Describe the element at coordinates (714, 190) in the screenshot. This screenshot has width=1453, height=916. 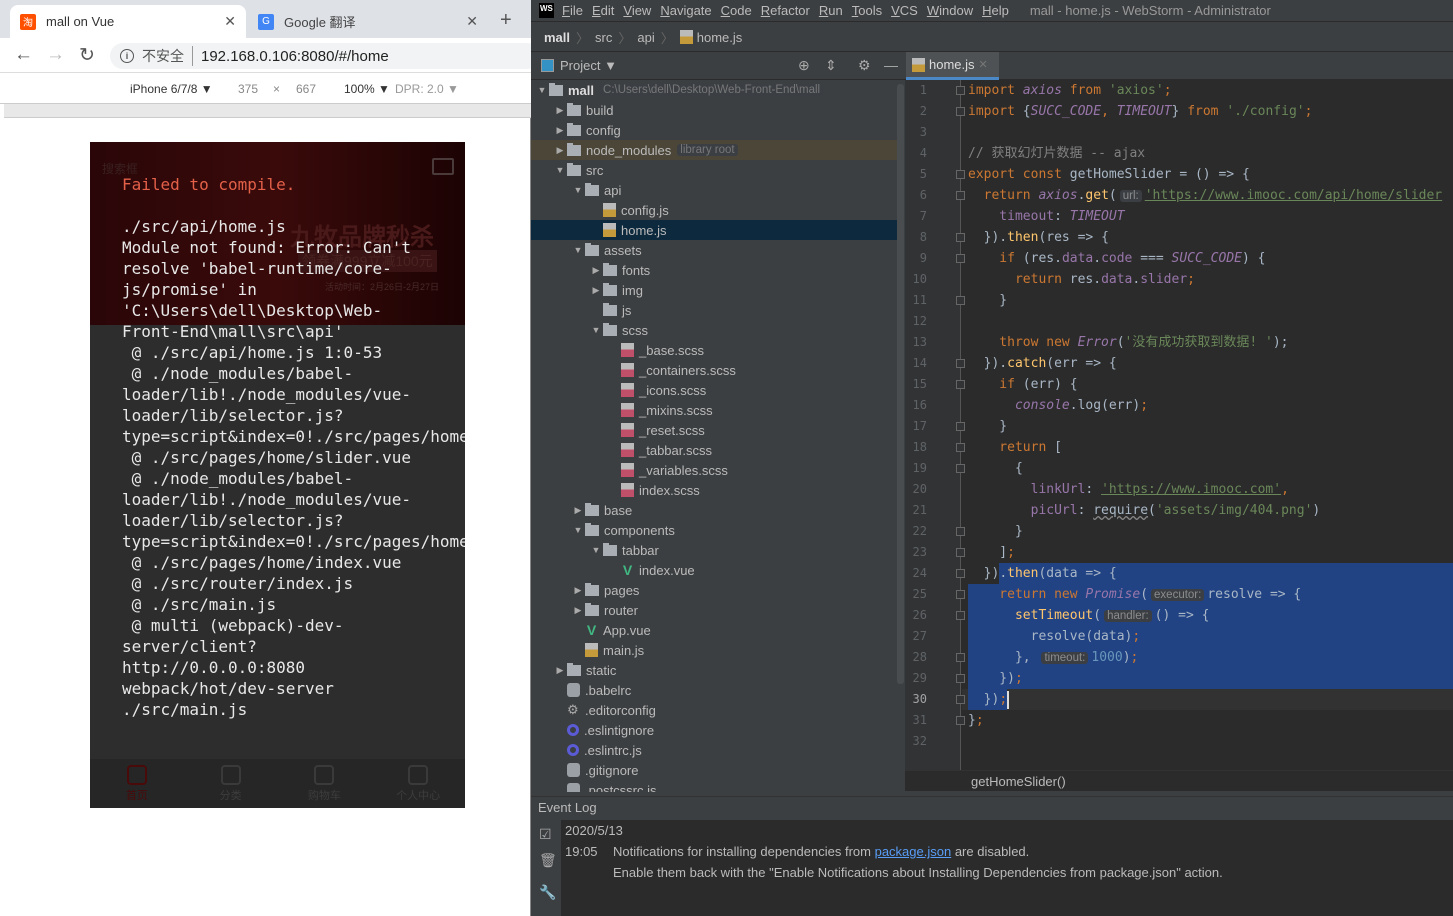
I see `tree-item-api: ▼ api` at that location.